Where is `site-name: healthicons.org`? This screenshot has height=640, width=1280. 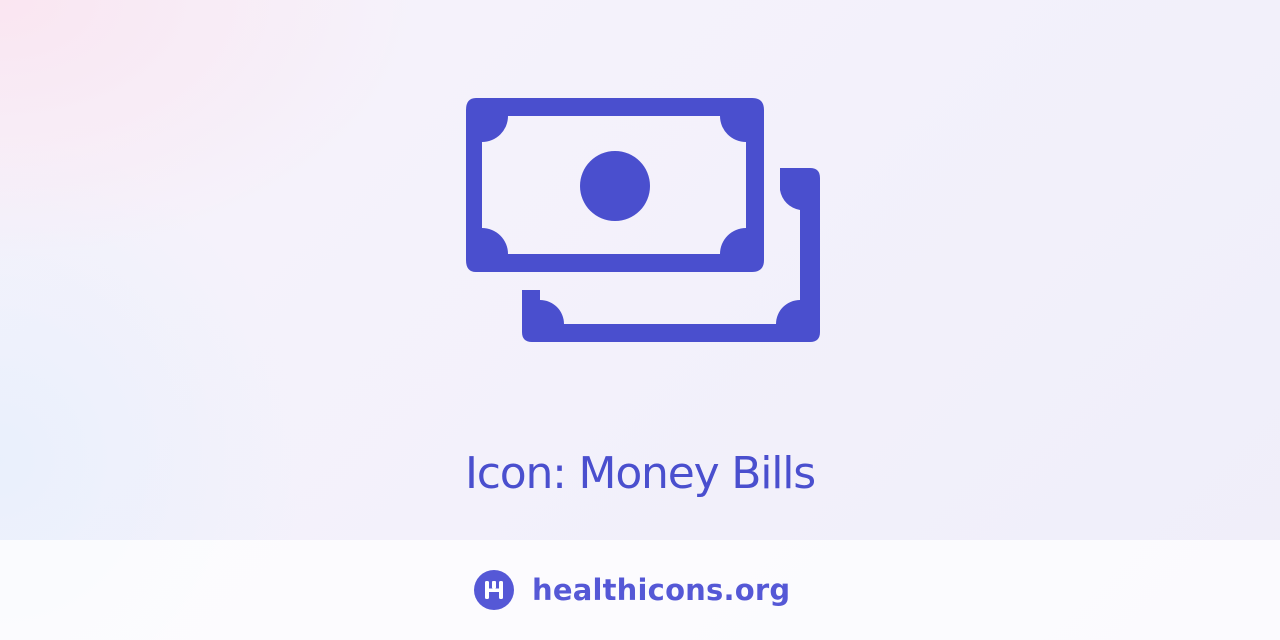 site-name: healthicons.org is located at coordinates (661, 590).